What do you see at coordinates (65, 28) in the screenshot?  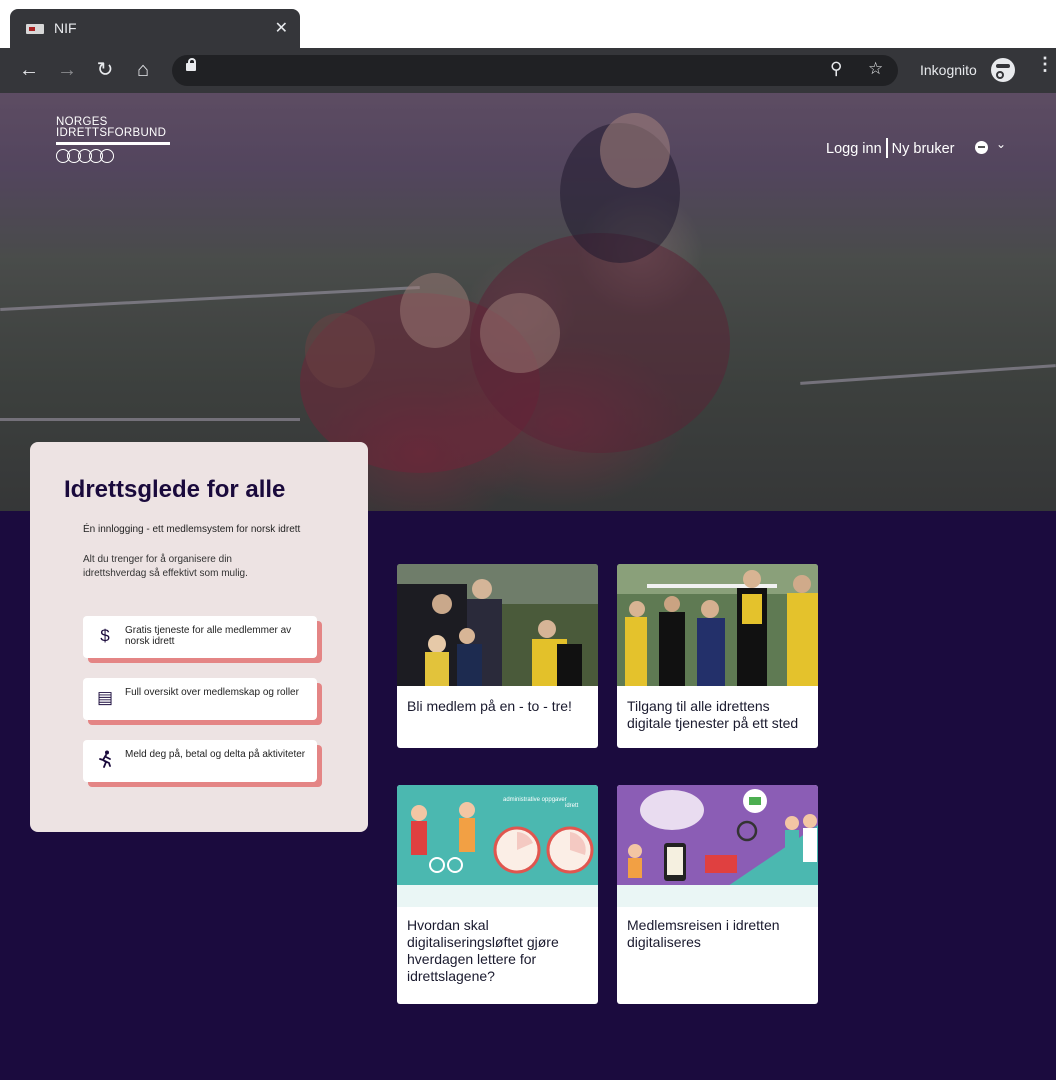 I see `tab-title: NIF` at bounding box center [65, 28].